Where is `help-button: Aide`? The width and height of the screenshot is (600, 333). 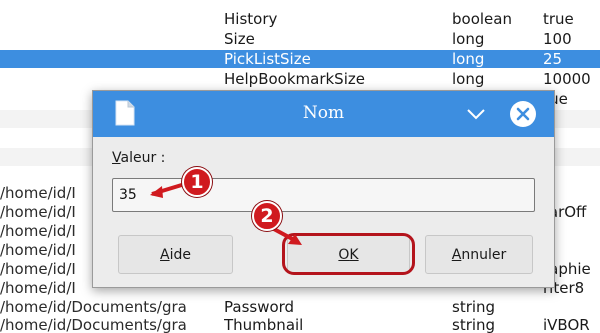
help-button: Aide is located at coordinates (175, 254).